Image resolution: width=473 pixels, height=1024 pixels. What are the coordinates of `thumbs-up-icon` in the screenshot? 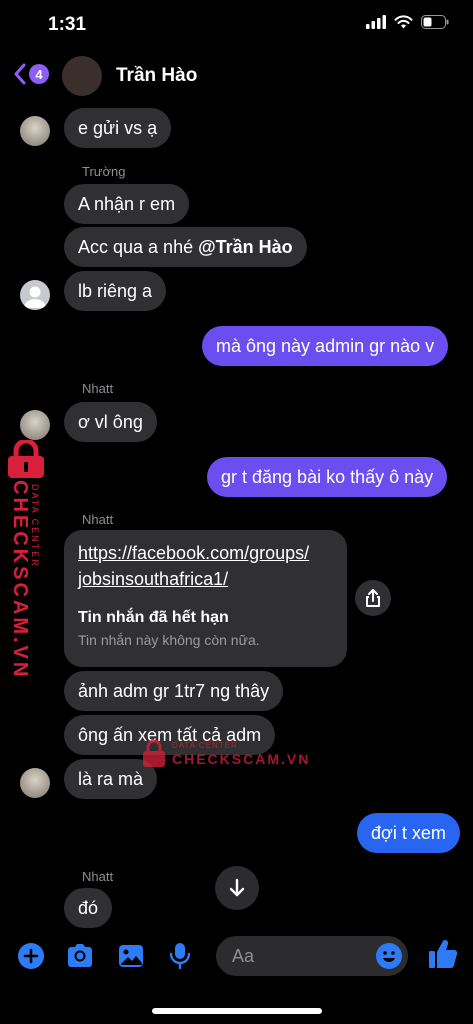 It's located at (443, 954).